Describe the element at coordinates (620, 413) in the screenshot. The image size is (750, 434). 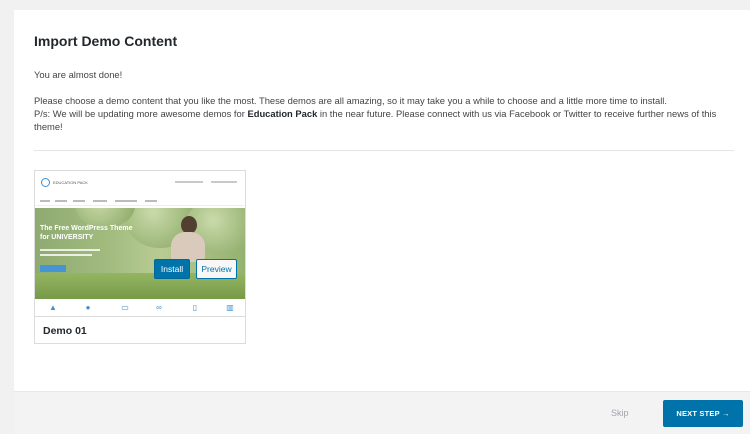
I see `skip-link: Skip` at that location.